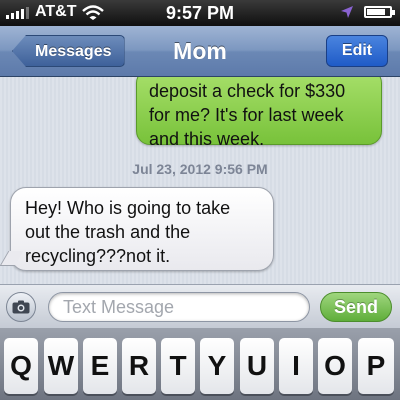 The height and width of the screenshot is (400, 400). I want to click on message-input-bar: Send, so click(200, 306).